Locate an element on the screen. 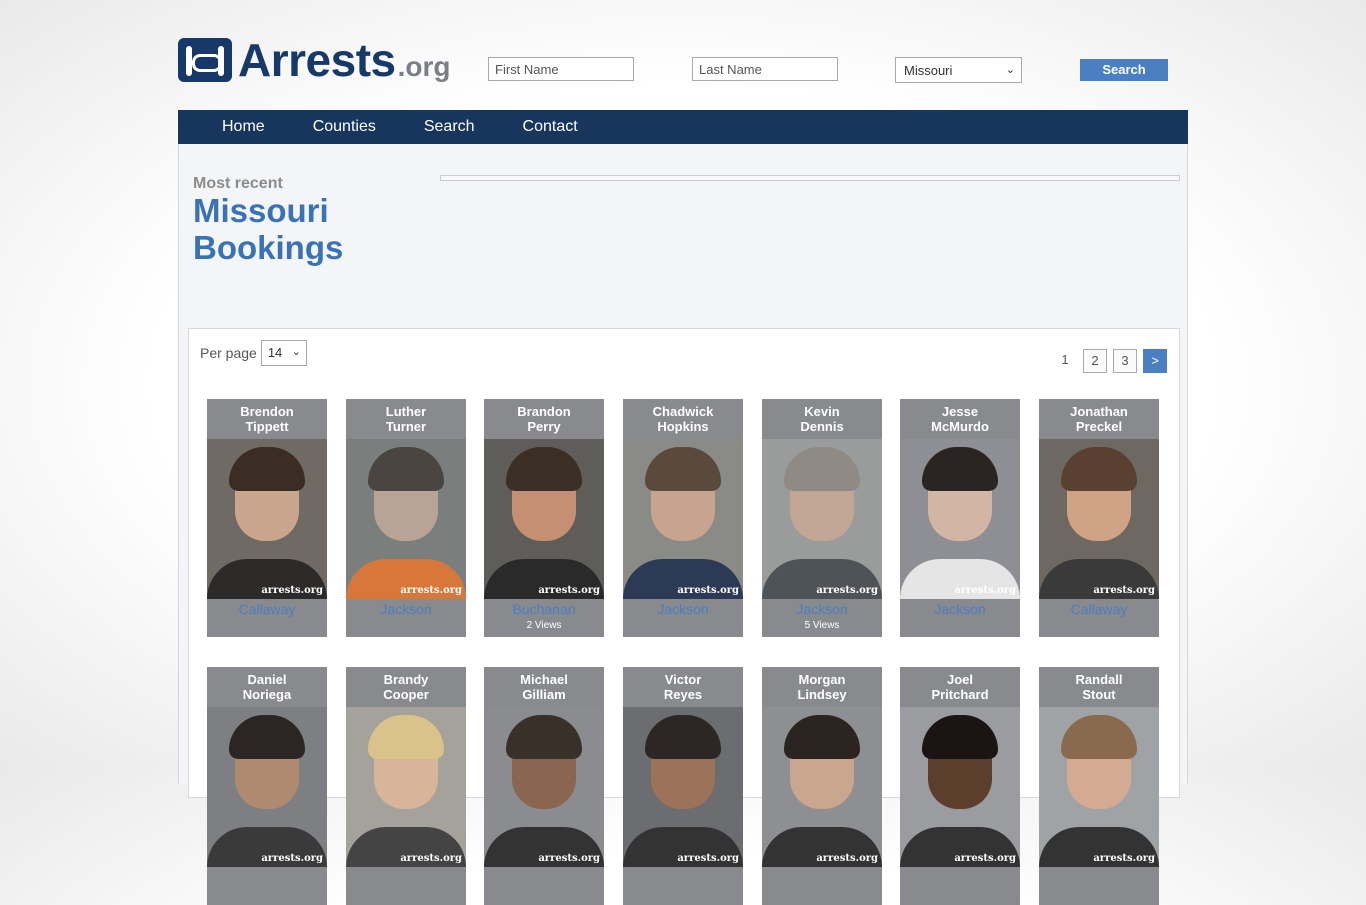  booking-name: Jesse McMurdo is located at coordinates (960, 419).